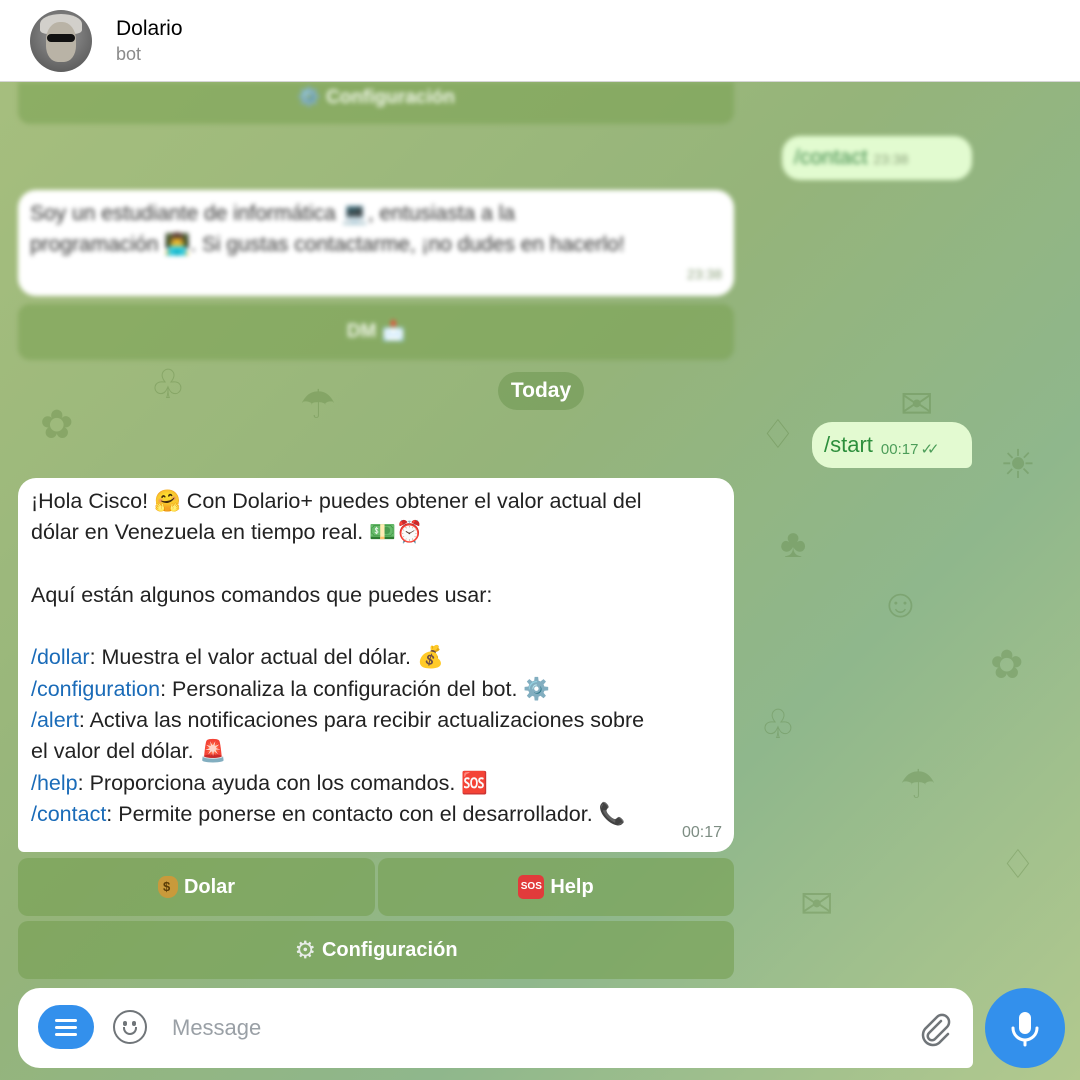 The image size is (1080, 1080). I want to click on avatar, so click(61, 40).